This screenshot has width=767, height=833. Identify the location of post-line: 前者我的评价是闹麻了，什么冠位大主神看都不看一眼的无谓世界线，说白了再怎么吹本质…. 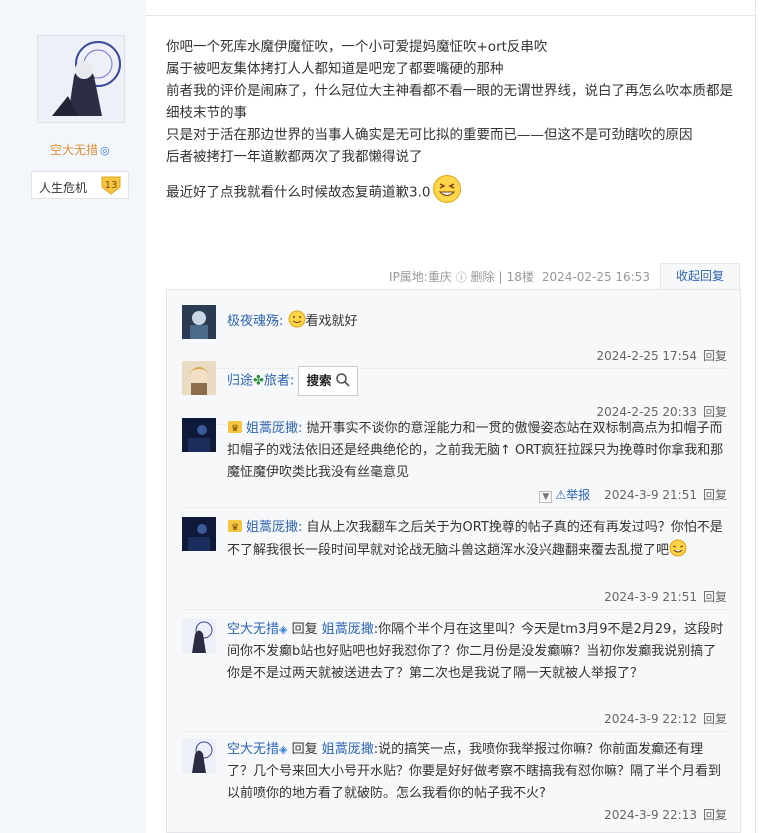
(449, 102).